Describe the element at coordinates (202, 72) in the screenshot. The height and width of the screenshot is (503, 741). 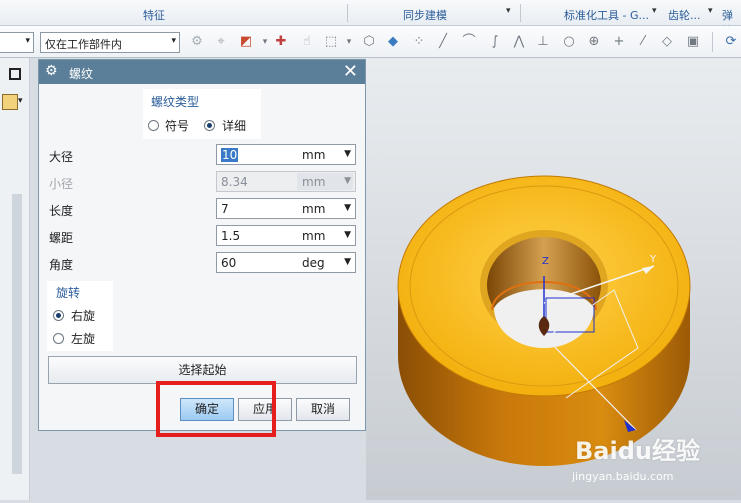
I see `dialog-title-bar: ⚙ 螺纹 ✕` at that location.